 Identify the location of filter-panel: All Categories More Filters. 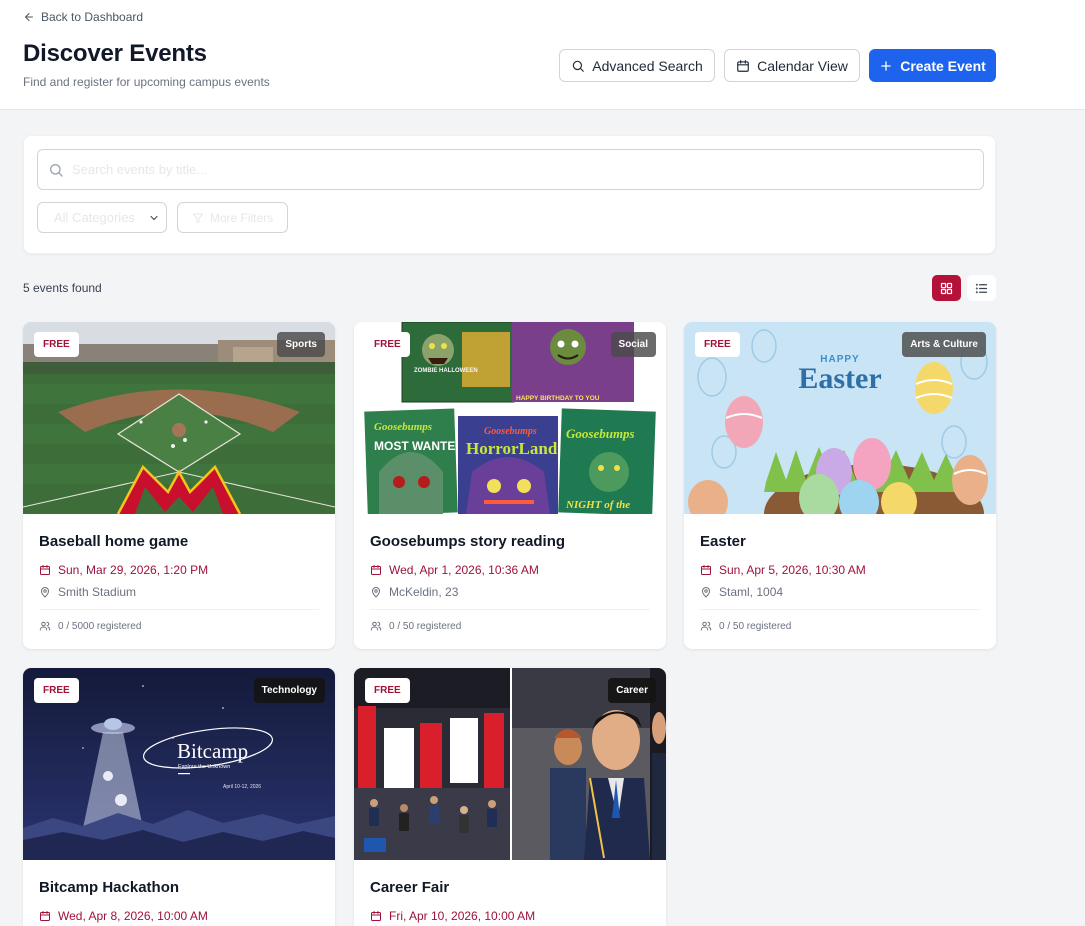
(509, 194).